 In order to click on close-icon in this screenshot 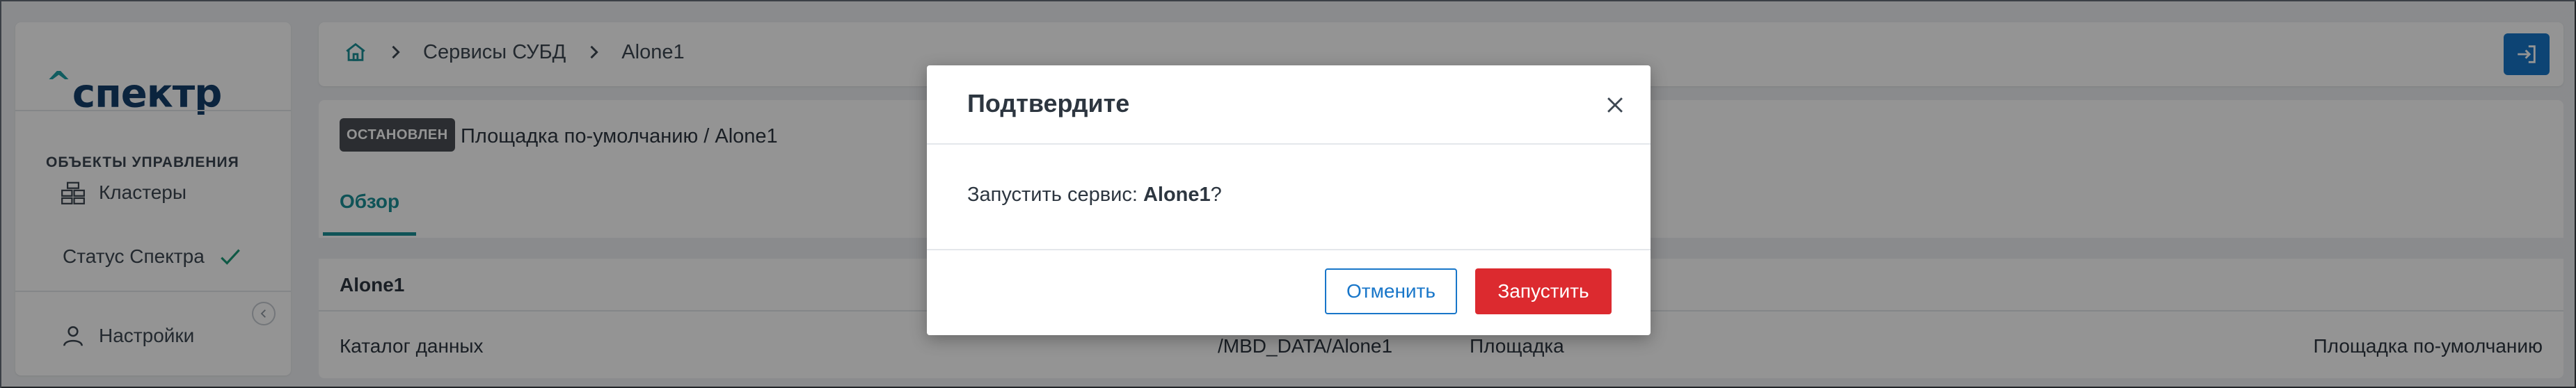, I will do `click(1615, 105)`.